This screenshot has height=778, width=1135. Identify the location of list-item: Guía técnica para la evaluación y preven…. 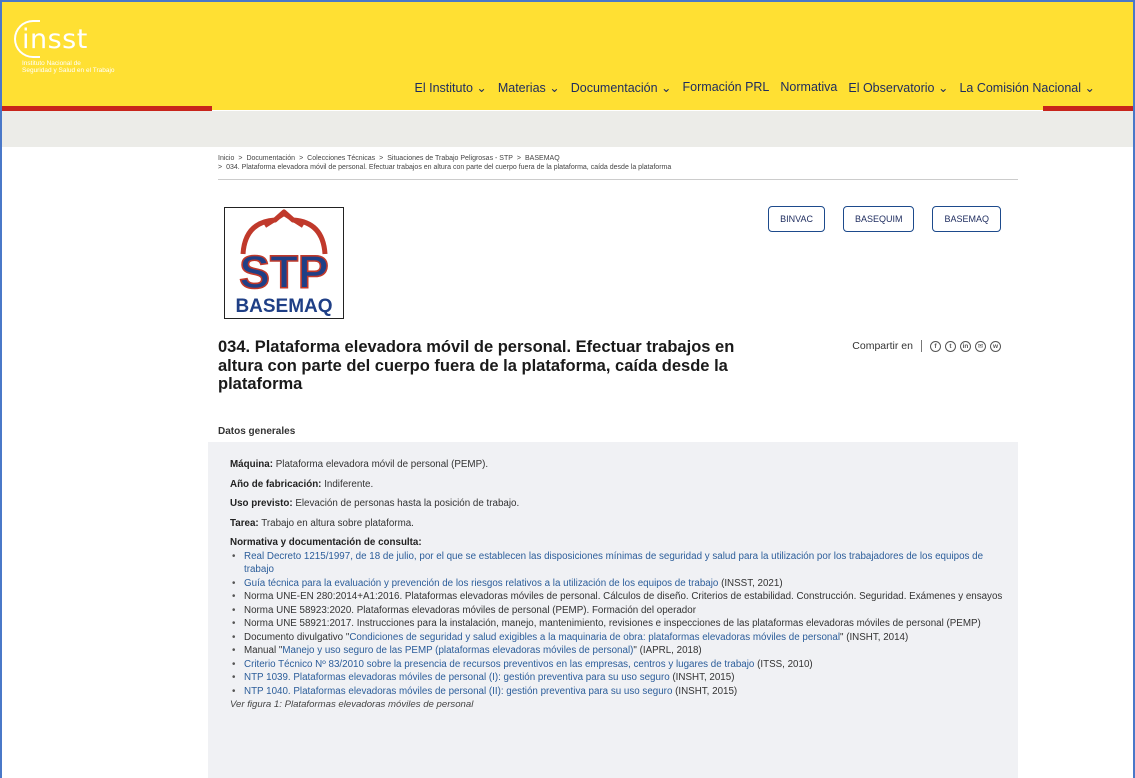
(617, 584).